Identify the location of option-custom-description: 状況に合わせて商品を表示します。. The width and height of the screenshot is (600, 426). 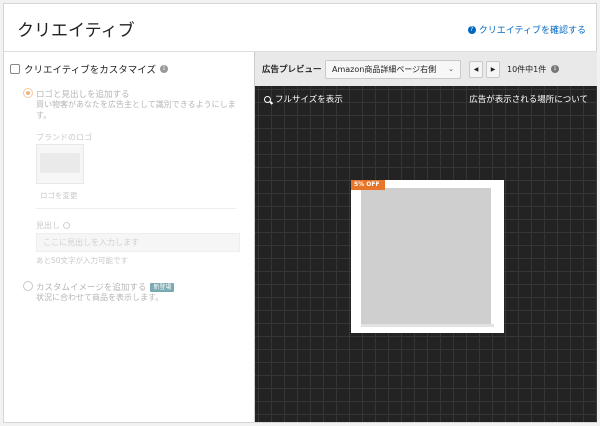
(100, 297).